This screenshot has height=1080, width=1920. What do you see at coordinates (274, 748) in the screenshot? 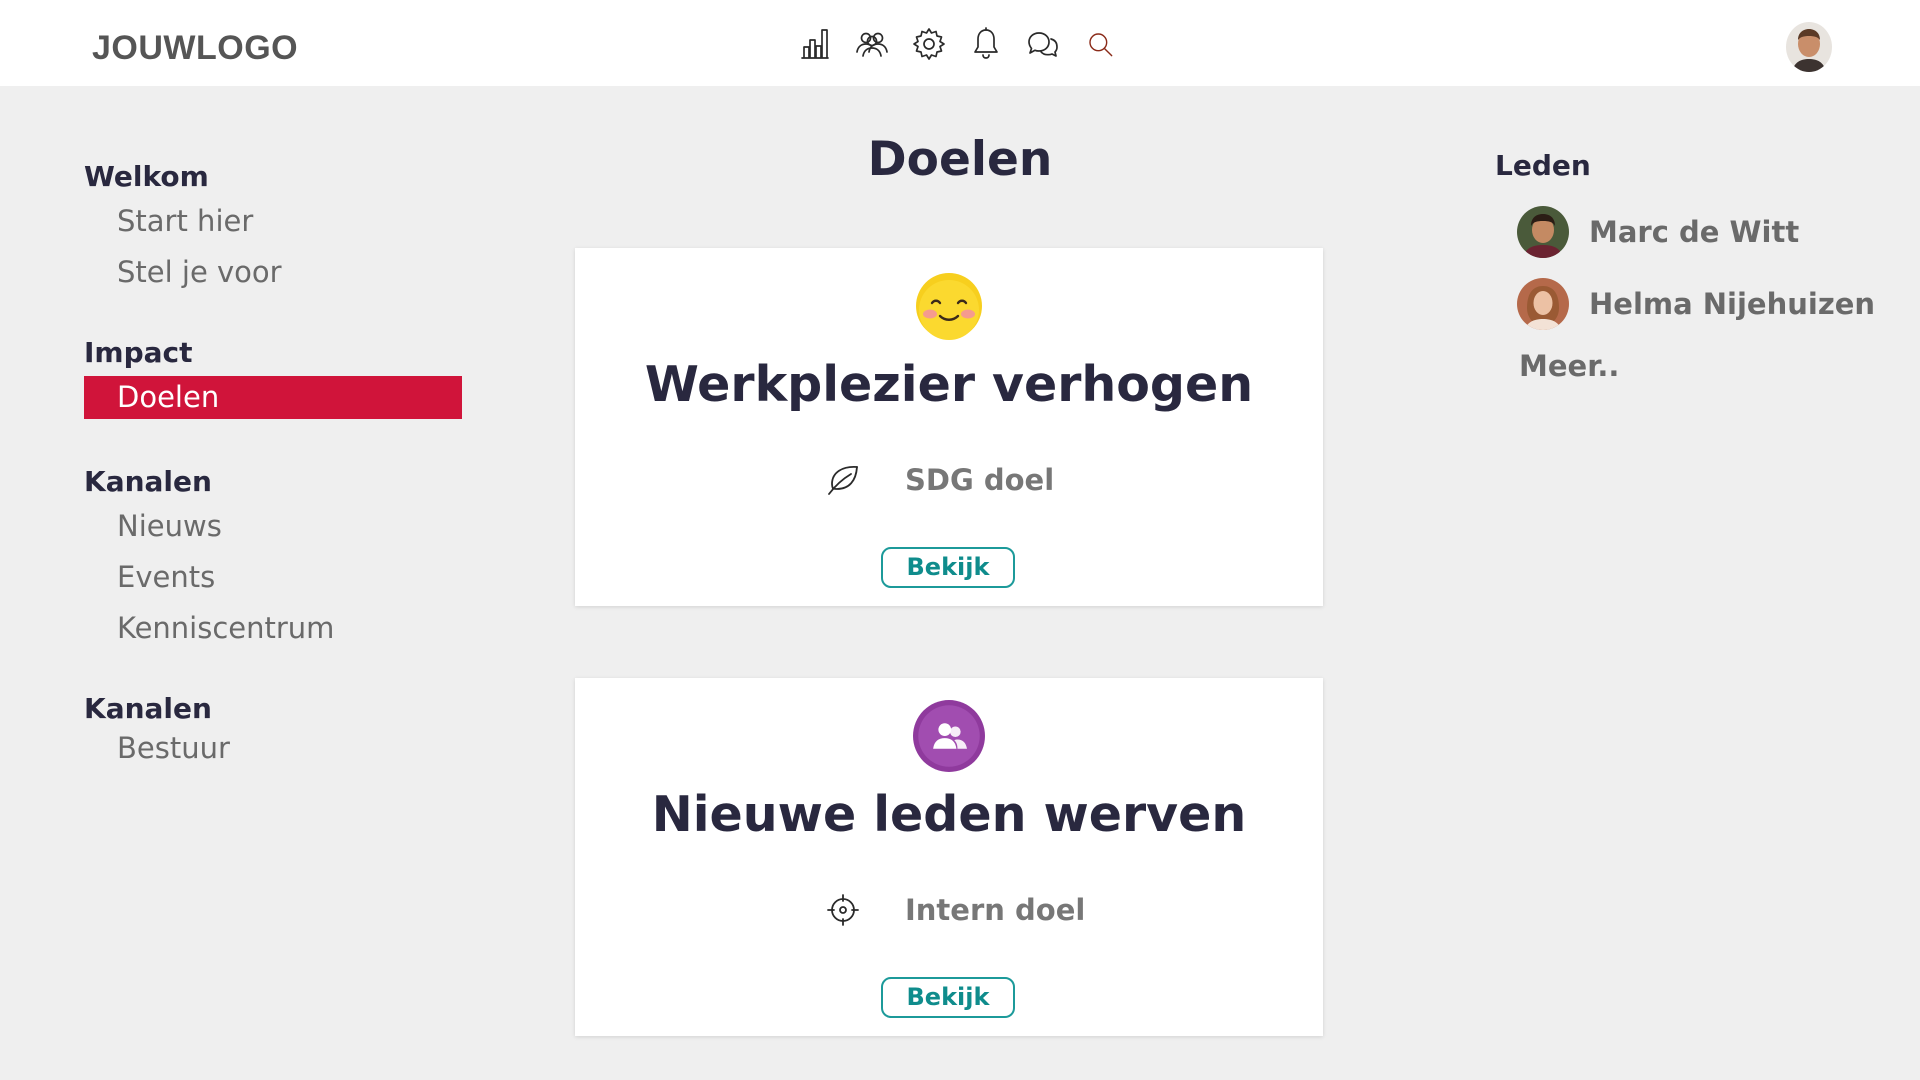
I see `sidebar-item-bestuur: Bestuur` at bounding box center [274, 748].